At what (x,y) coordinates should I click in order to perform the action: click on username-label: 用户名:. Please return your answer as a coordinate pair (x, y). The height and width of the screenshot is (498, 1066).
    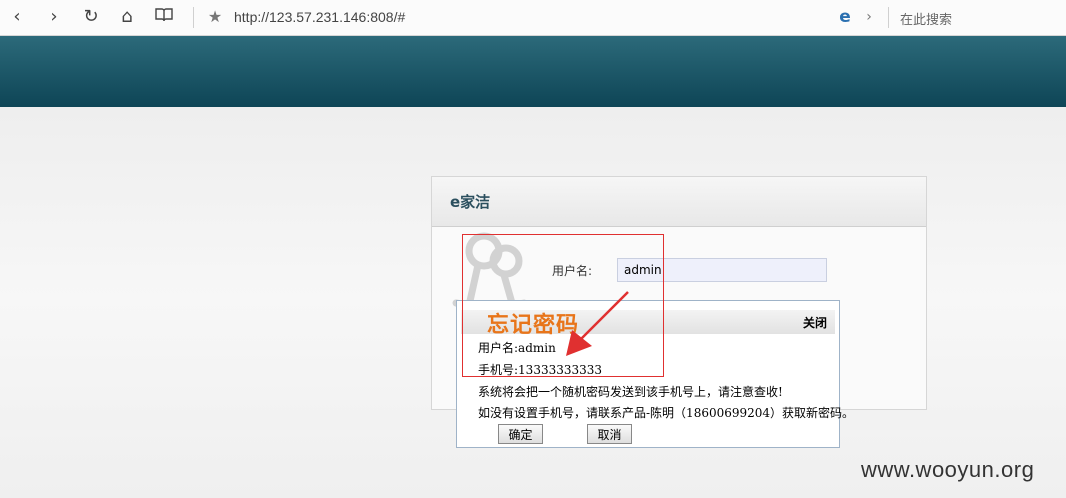
    Looking at the image, I should click on (572, 271).